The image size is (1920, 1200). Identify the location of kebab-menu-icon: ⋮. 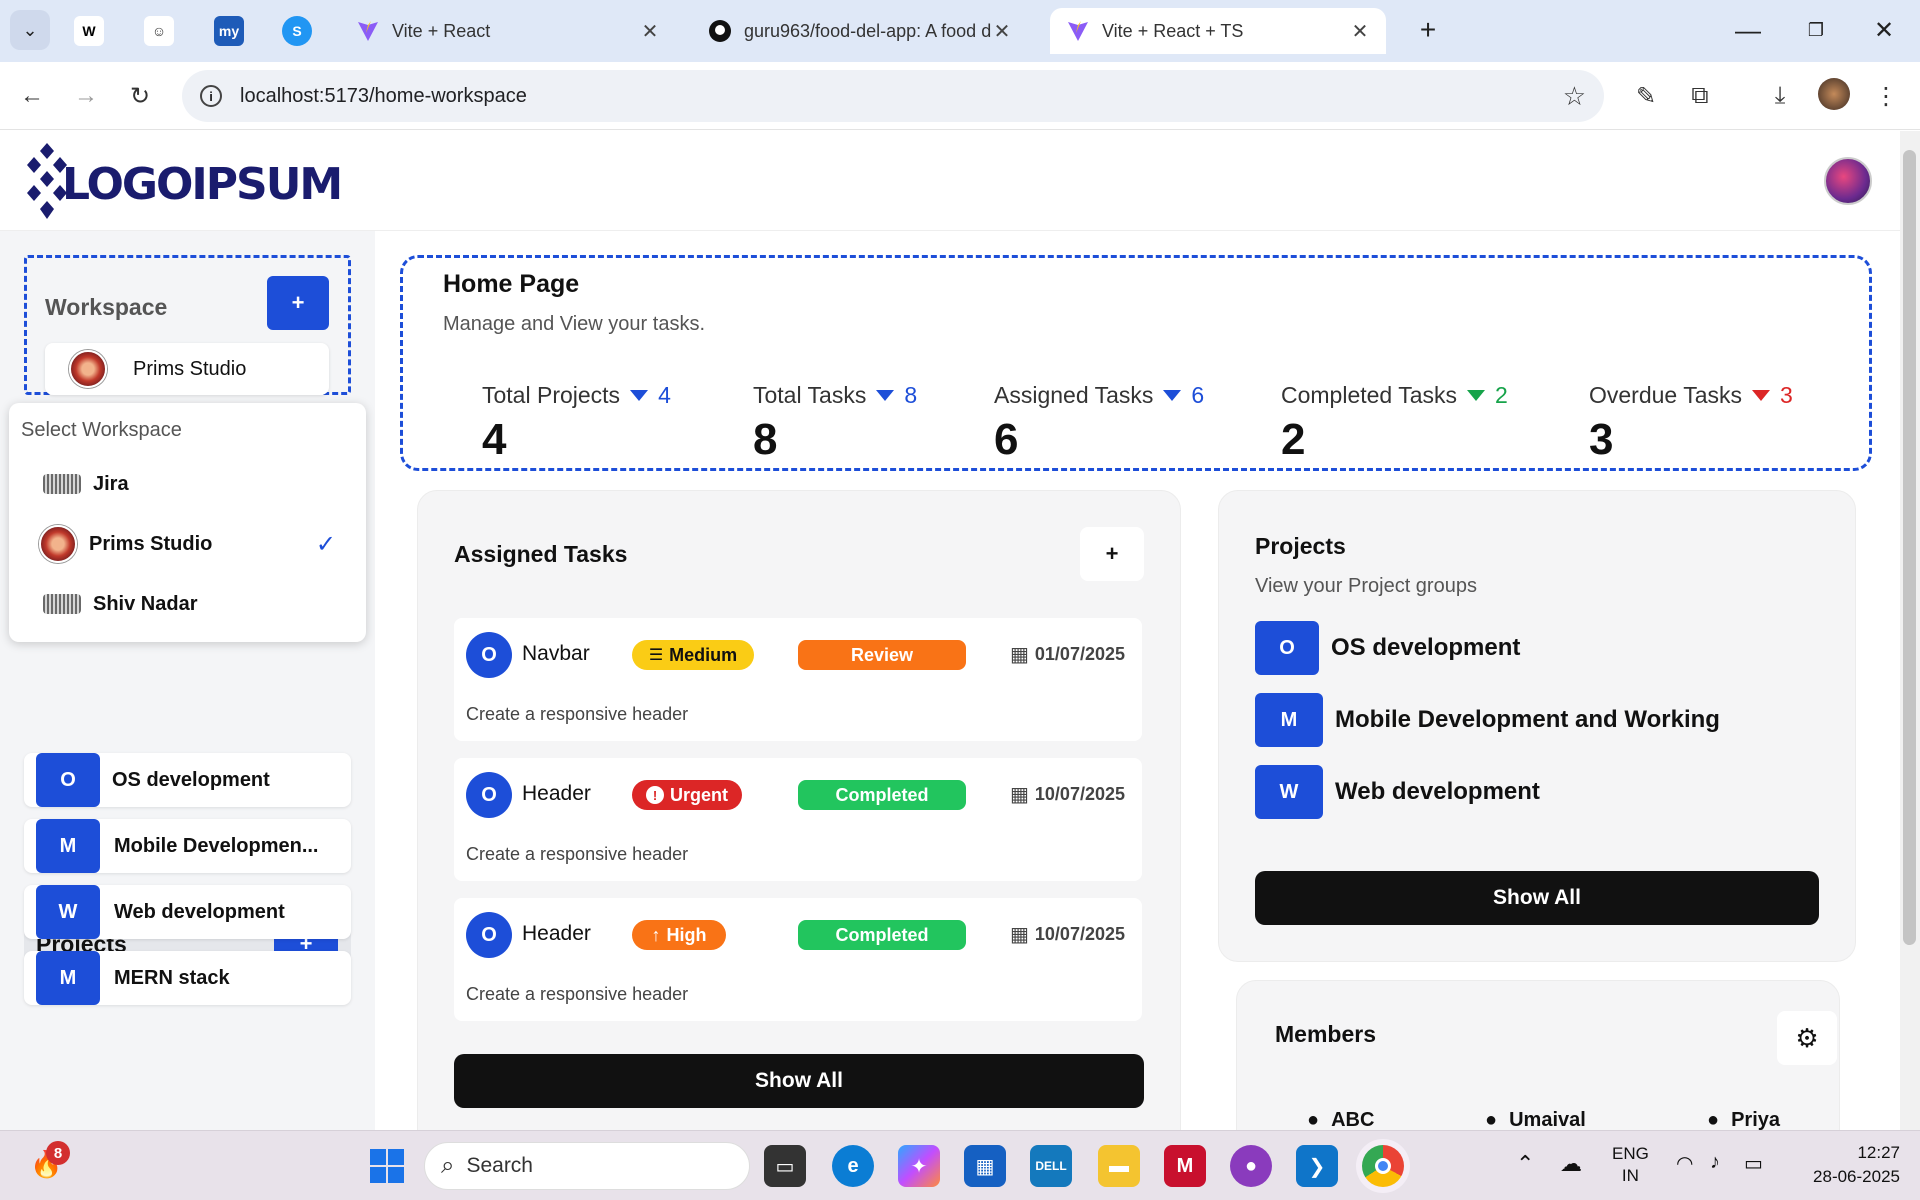
(1886, 96).